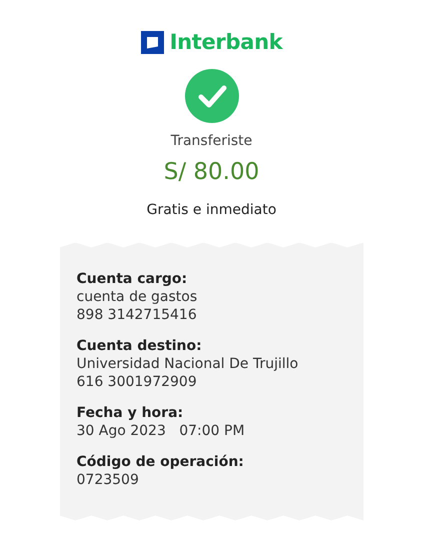 Image resolution: width=423 pixels, height=542 pixels. Describe the element at coordinates (212, 172) in the screenshot. I see `amount-text: S/ 80.00` at that location.